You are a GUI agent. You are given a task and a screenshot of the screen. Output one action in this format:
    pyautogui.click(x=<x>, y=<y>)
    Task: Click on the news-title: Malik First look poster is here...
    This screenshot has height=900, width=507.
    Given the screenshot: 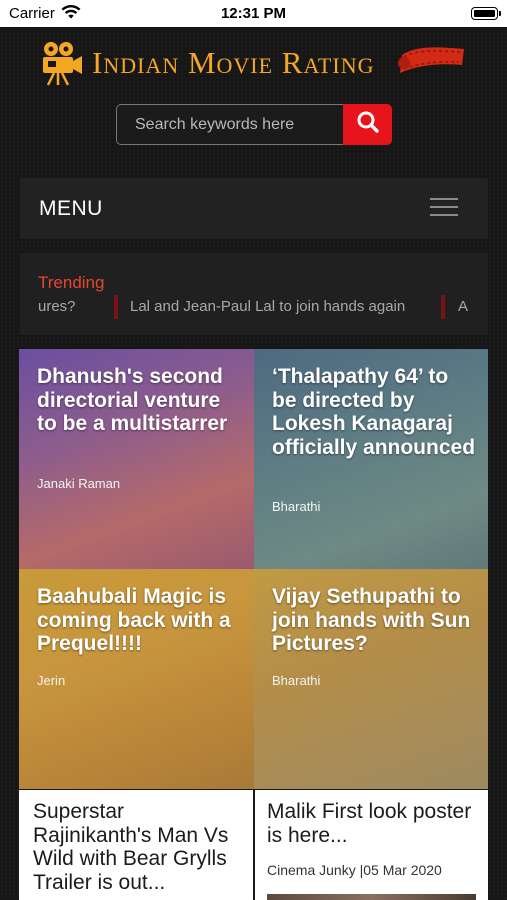 What is the action you would take?
    pyautogui.click(x=369, y=823)
    